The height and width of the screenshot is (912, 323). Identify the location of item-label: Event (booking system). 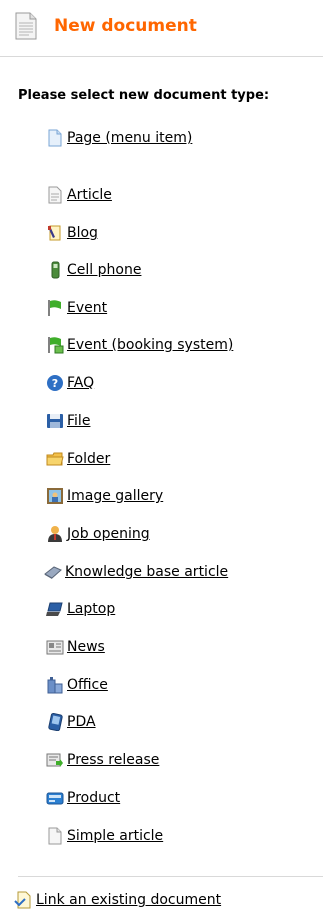
(150, 345).